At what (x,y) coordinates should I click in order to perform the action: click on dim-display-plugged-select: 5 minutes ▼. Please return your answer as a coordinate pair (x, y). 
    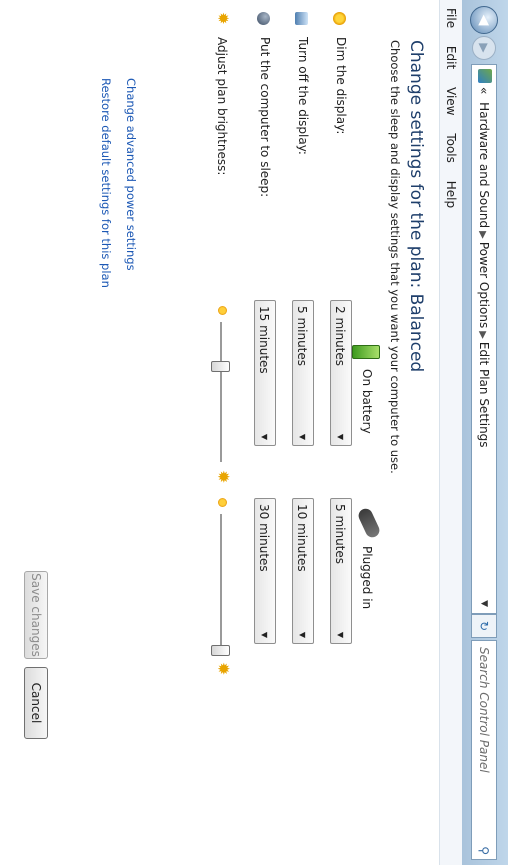
    Looking at the image, I should click on (341, 571).